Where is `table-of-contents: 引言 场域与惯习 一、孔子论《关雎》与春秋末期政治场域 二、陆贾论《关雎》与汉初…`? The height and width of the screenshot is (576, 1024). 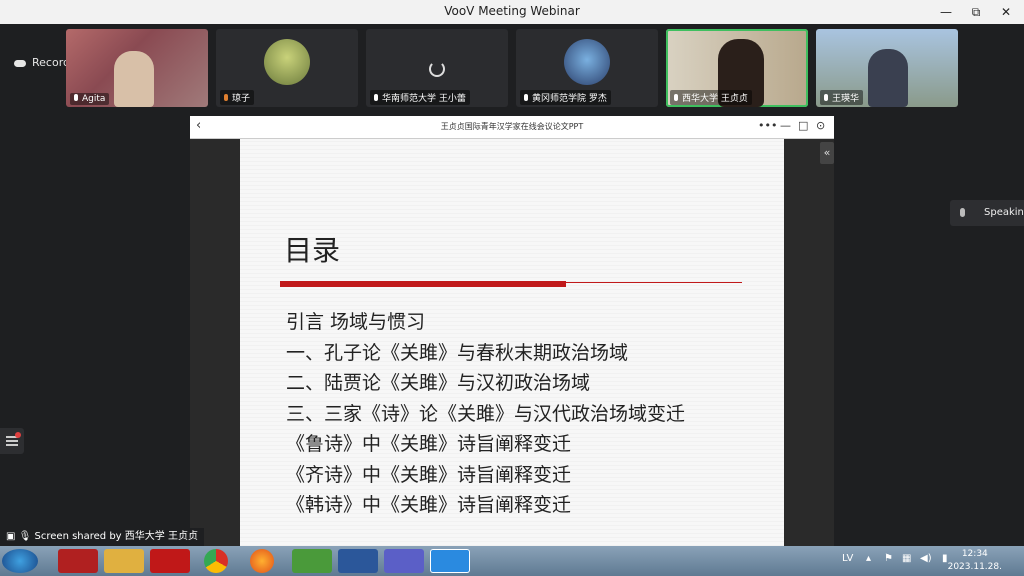
table-of-contents: 引言 场域与惯习 一、孔子论《关雎》与春秋末期政治场域 二、陆贾论《关雎》与汉初… is located at coordinates (485, 414).